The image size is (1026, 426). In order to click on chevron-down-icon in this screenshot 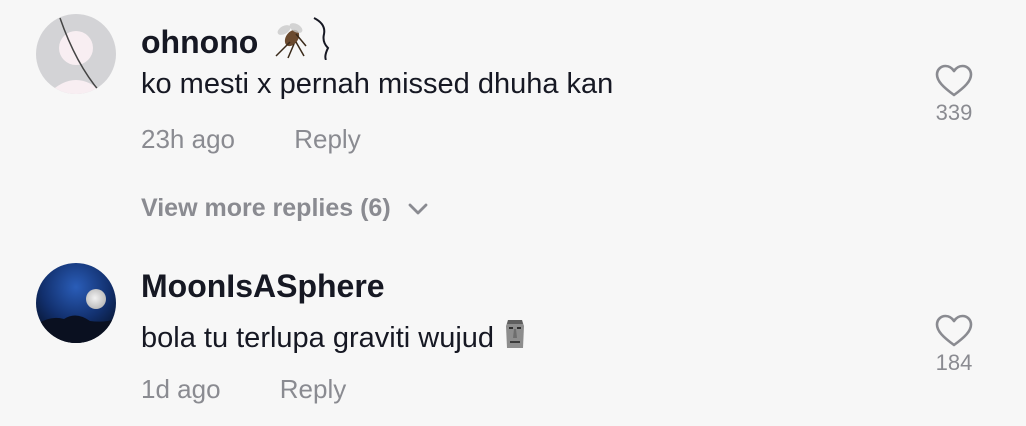, I will do `click(418, 208)`.